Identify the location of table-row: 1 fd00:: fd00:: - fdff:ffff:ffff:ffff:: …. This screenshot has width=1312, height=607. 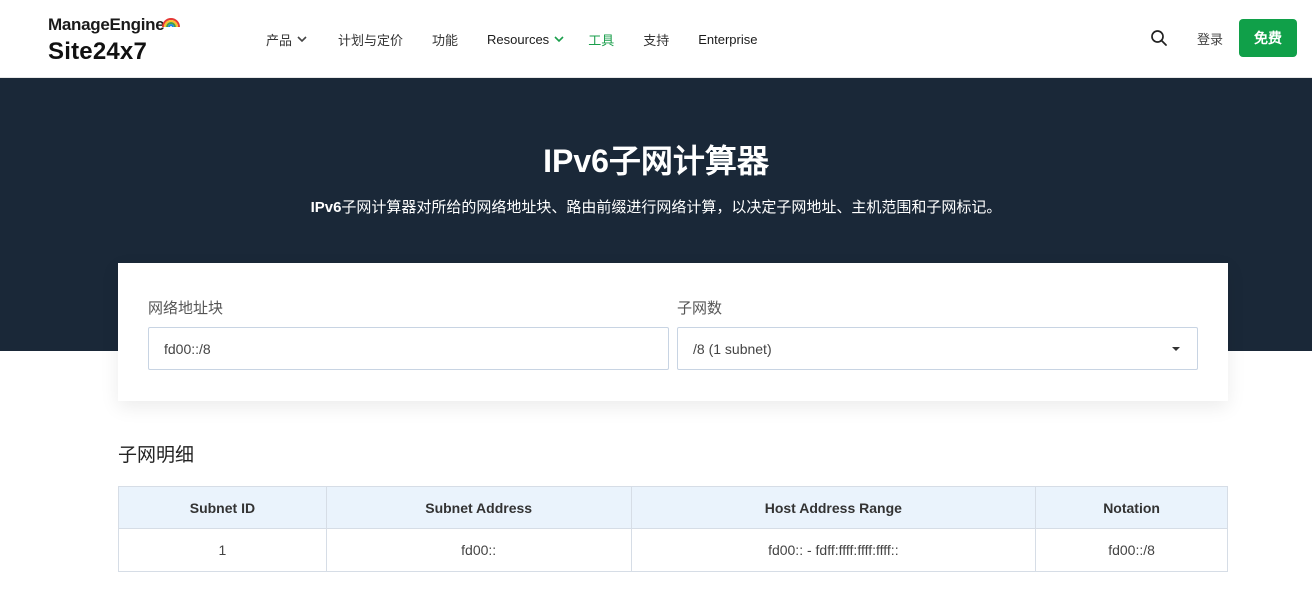
(673, 550).